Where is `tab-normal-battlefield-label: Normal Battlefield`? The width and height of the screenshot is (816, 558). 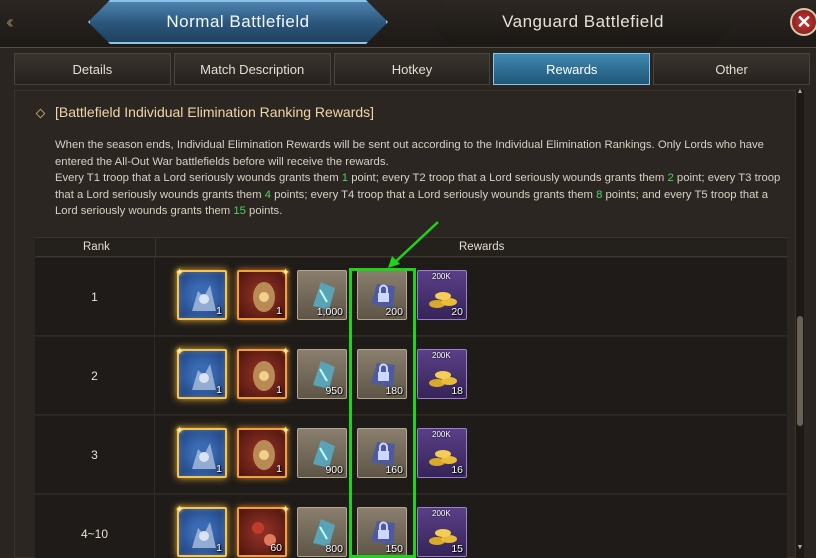 tab-normal-battlefield-label: Normal Battlefield is located at coordinates (238, 21).